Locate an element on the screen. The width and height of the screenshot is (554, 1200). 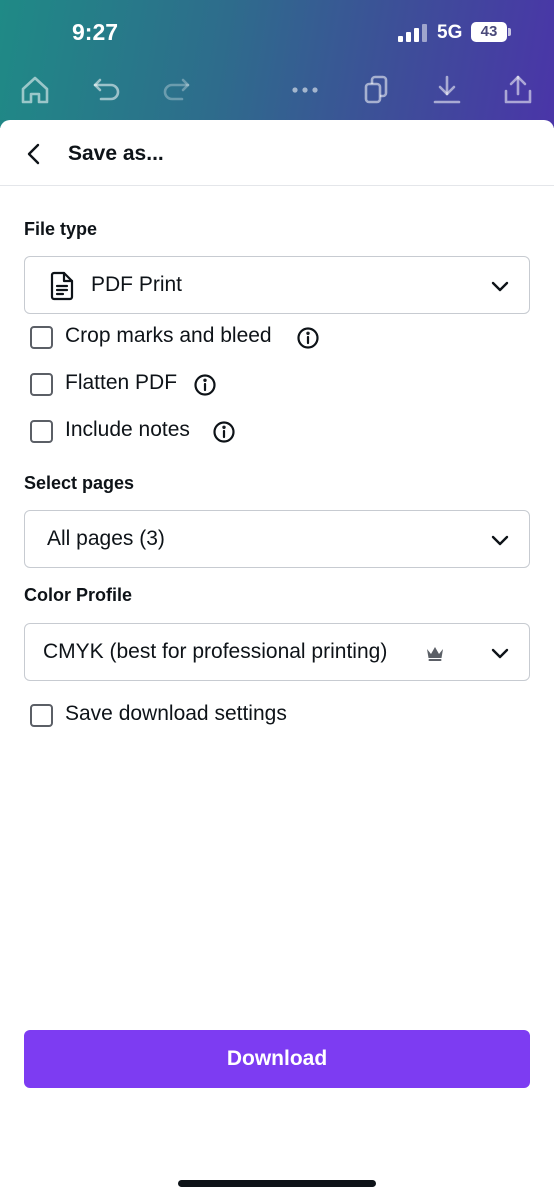
save-settings-option: Save download settings is located at coordinates (170, 716).